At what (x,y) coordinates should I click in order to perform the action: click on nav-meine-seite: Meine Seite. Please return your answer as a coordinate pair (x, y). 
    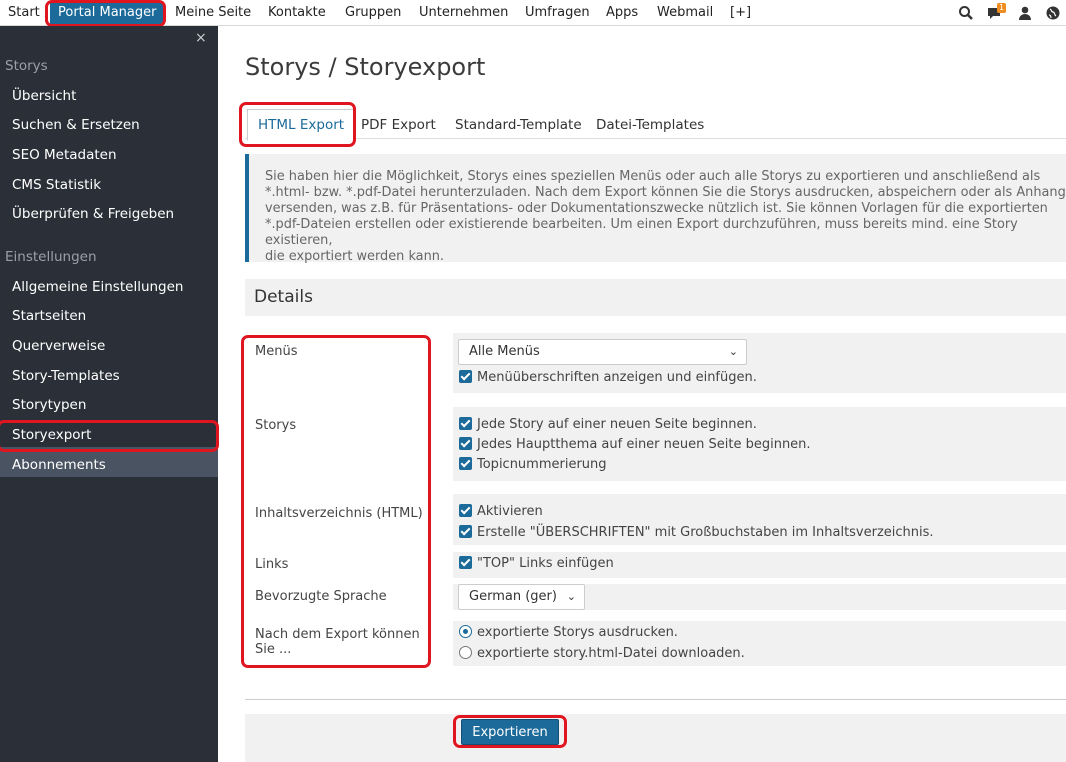
    Looking at the image, I should click on (213, 13).